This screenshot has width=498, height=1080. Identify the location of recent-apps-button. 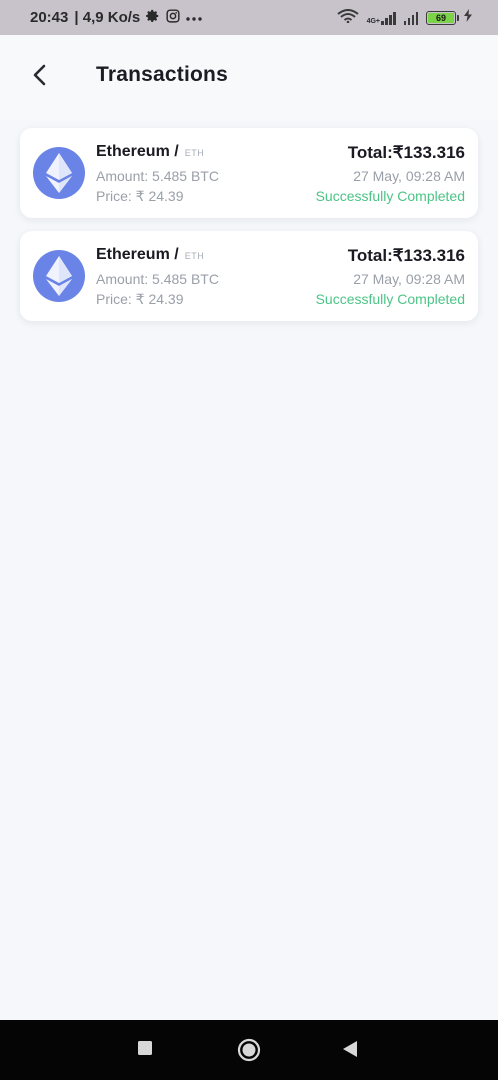
(145, 1050).